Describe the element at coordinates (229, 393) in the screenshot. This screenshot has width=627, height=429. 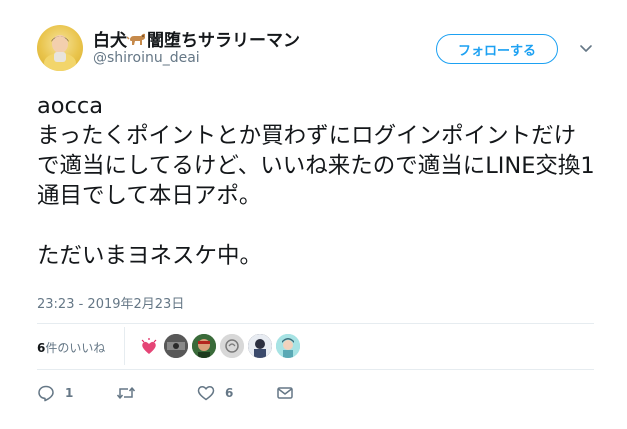
I see `like-count: 6` at that location.